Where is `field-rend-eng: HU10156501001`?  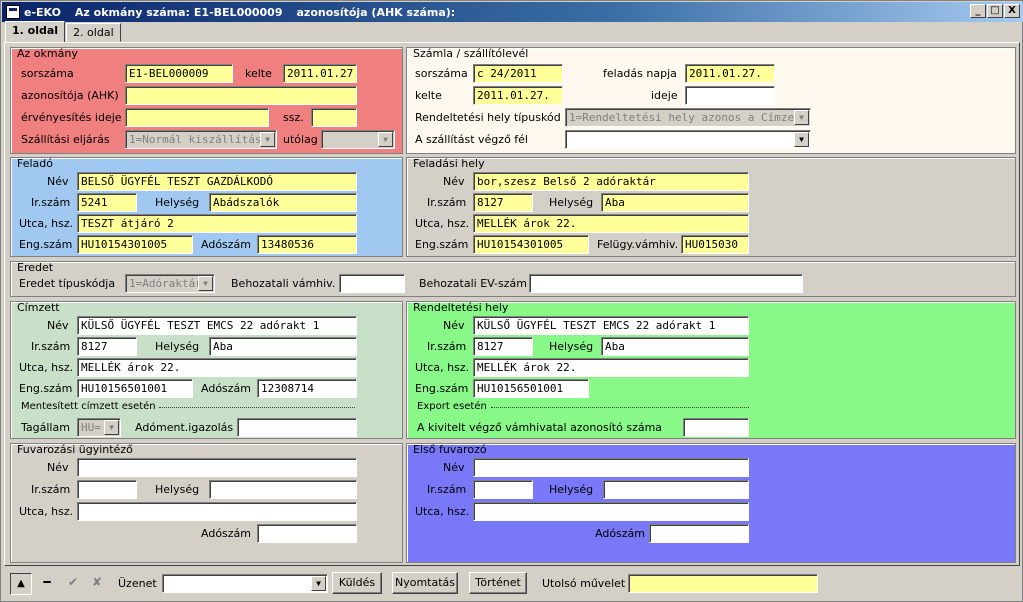 field-rend-eng: HU10156501001 is located at coordinates (531, 388).